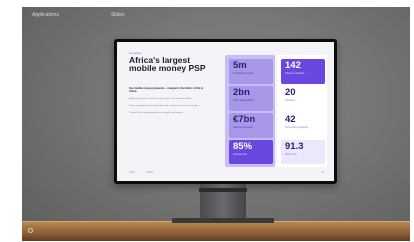  What do you see at coordinates (296, 127) in the screenshot?
I see `stat-label: Currencies supported` at bounding box center [296, 127].